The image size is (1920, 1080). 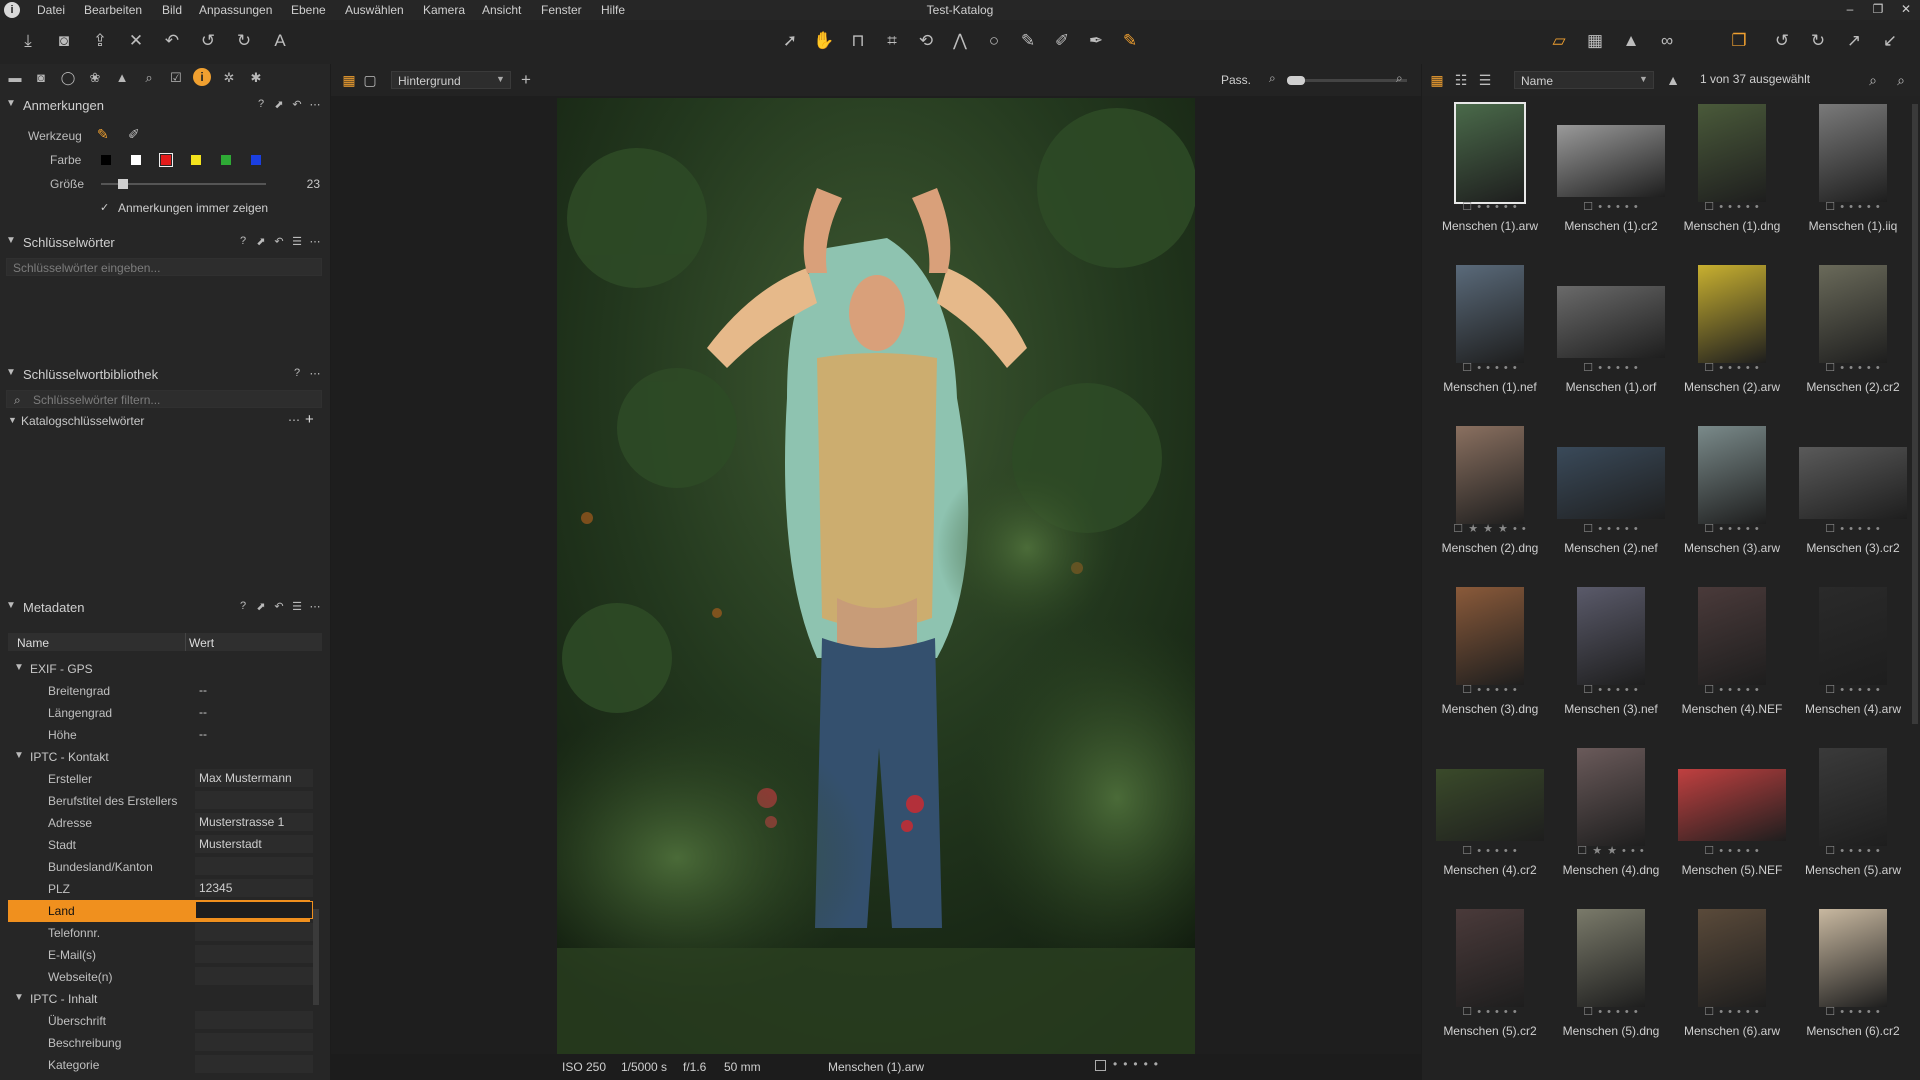 I want to click on adjust-tab-icon: ☑, so click(x=176, y=78).